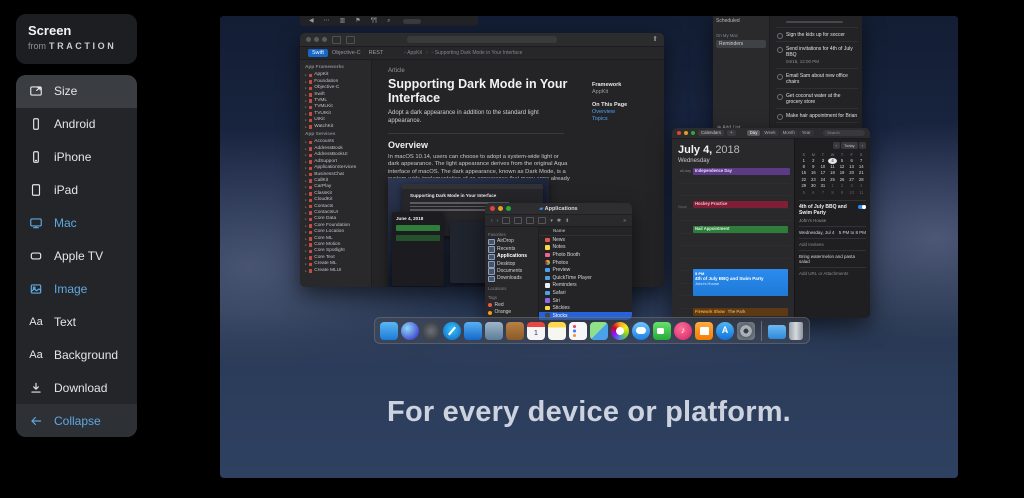  I want to click on reminder-row: Make hair appointment for Brian, so click(817, 116).